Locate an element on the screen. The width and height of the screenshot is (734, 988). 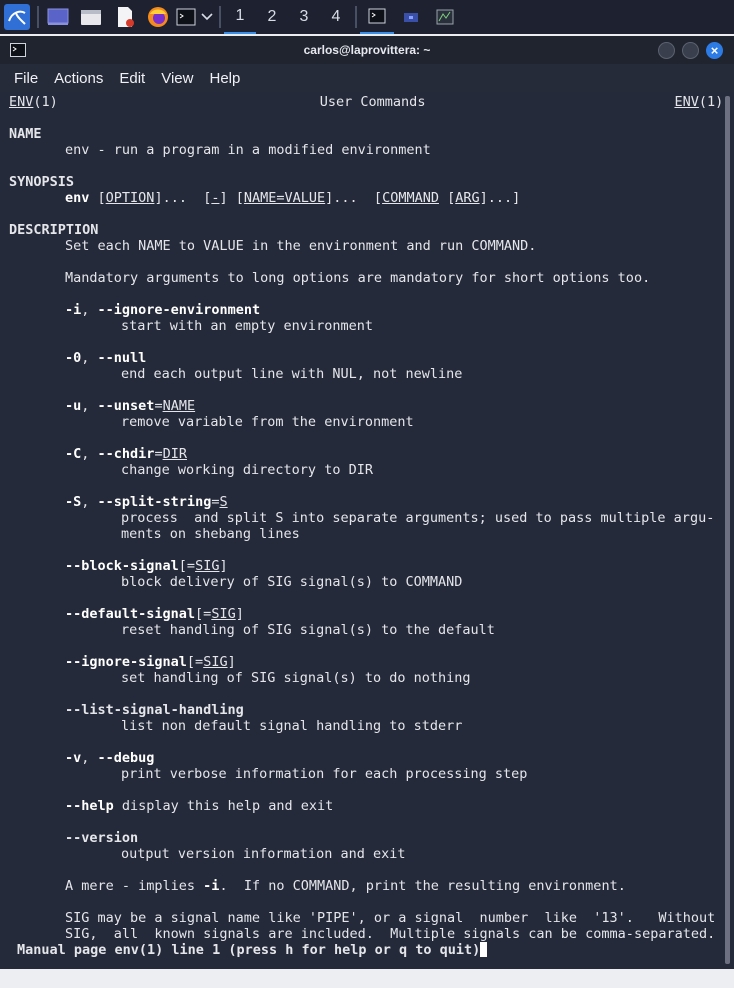
synopsis-dash: - is located at coordinates (215, 198).